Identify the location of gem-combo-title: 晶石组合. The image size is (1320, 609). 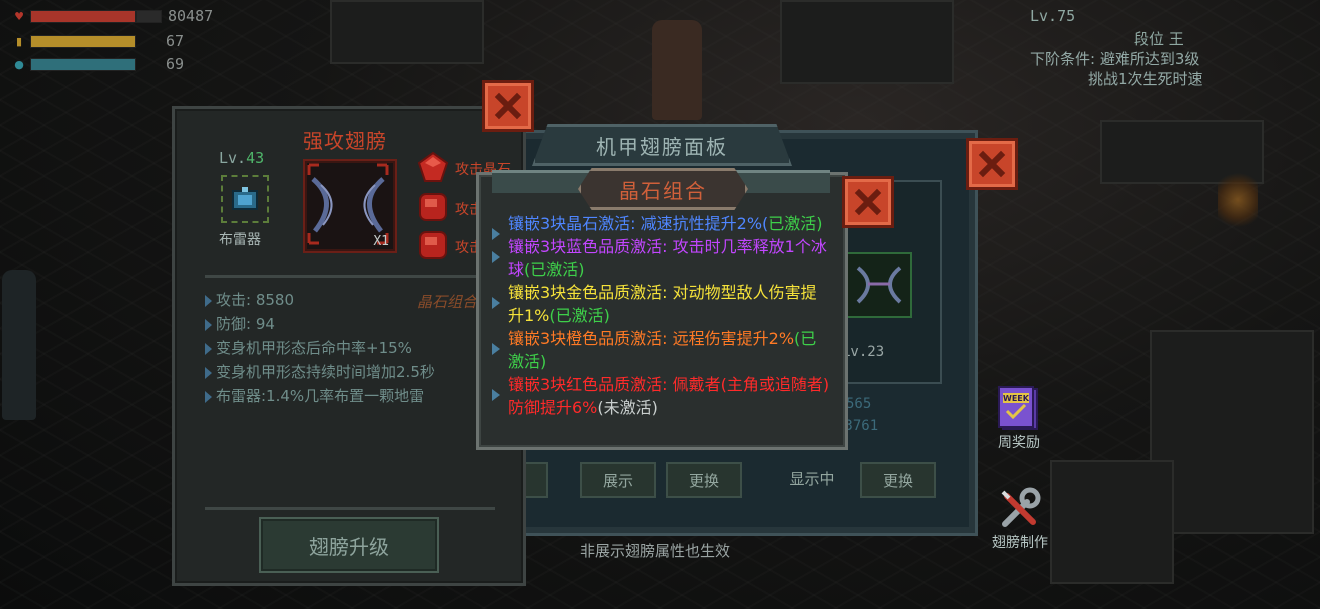
(663, 189).